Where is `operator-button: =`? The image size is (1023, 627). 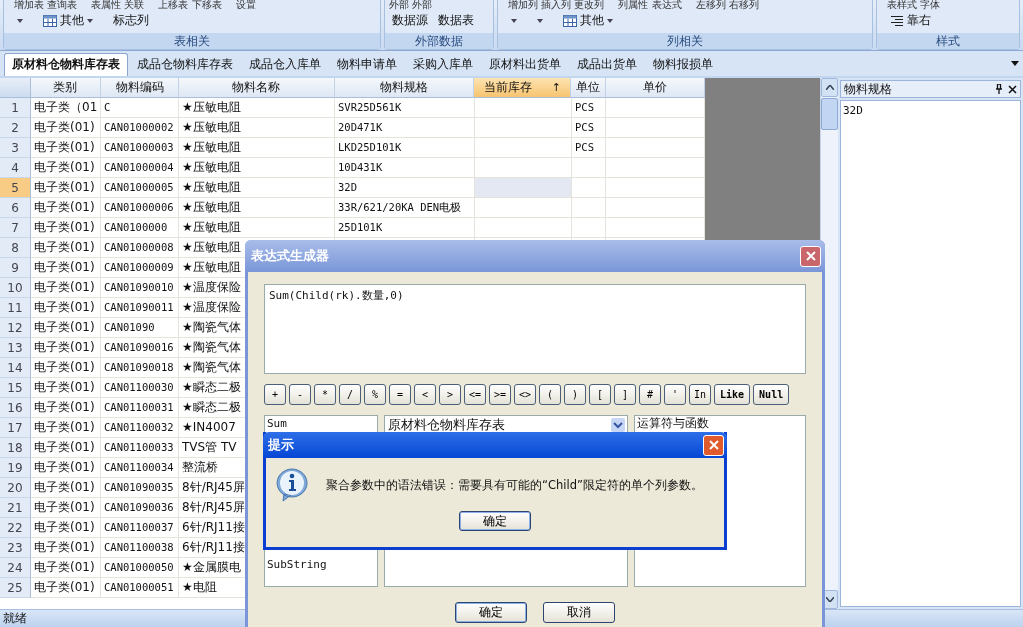 operator-button: = is located at coordinates (400, 394).